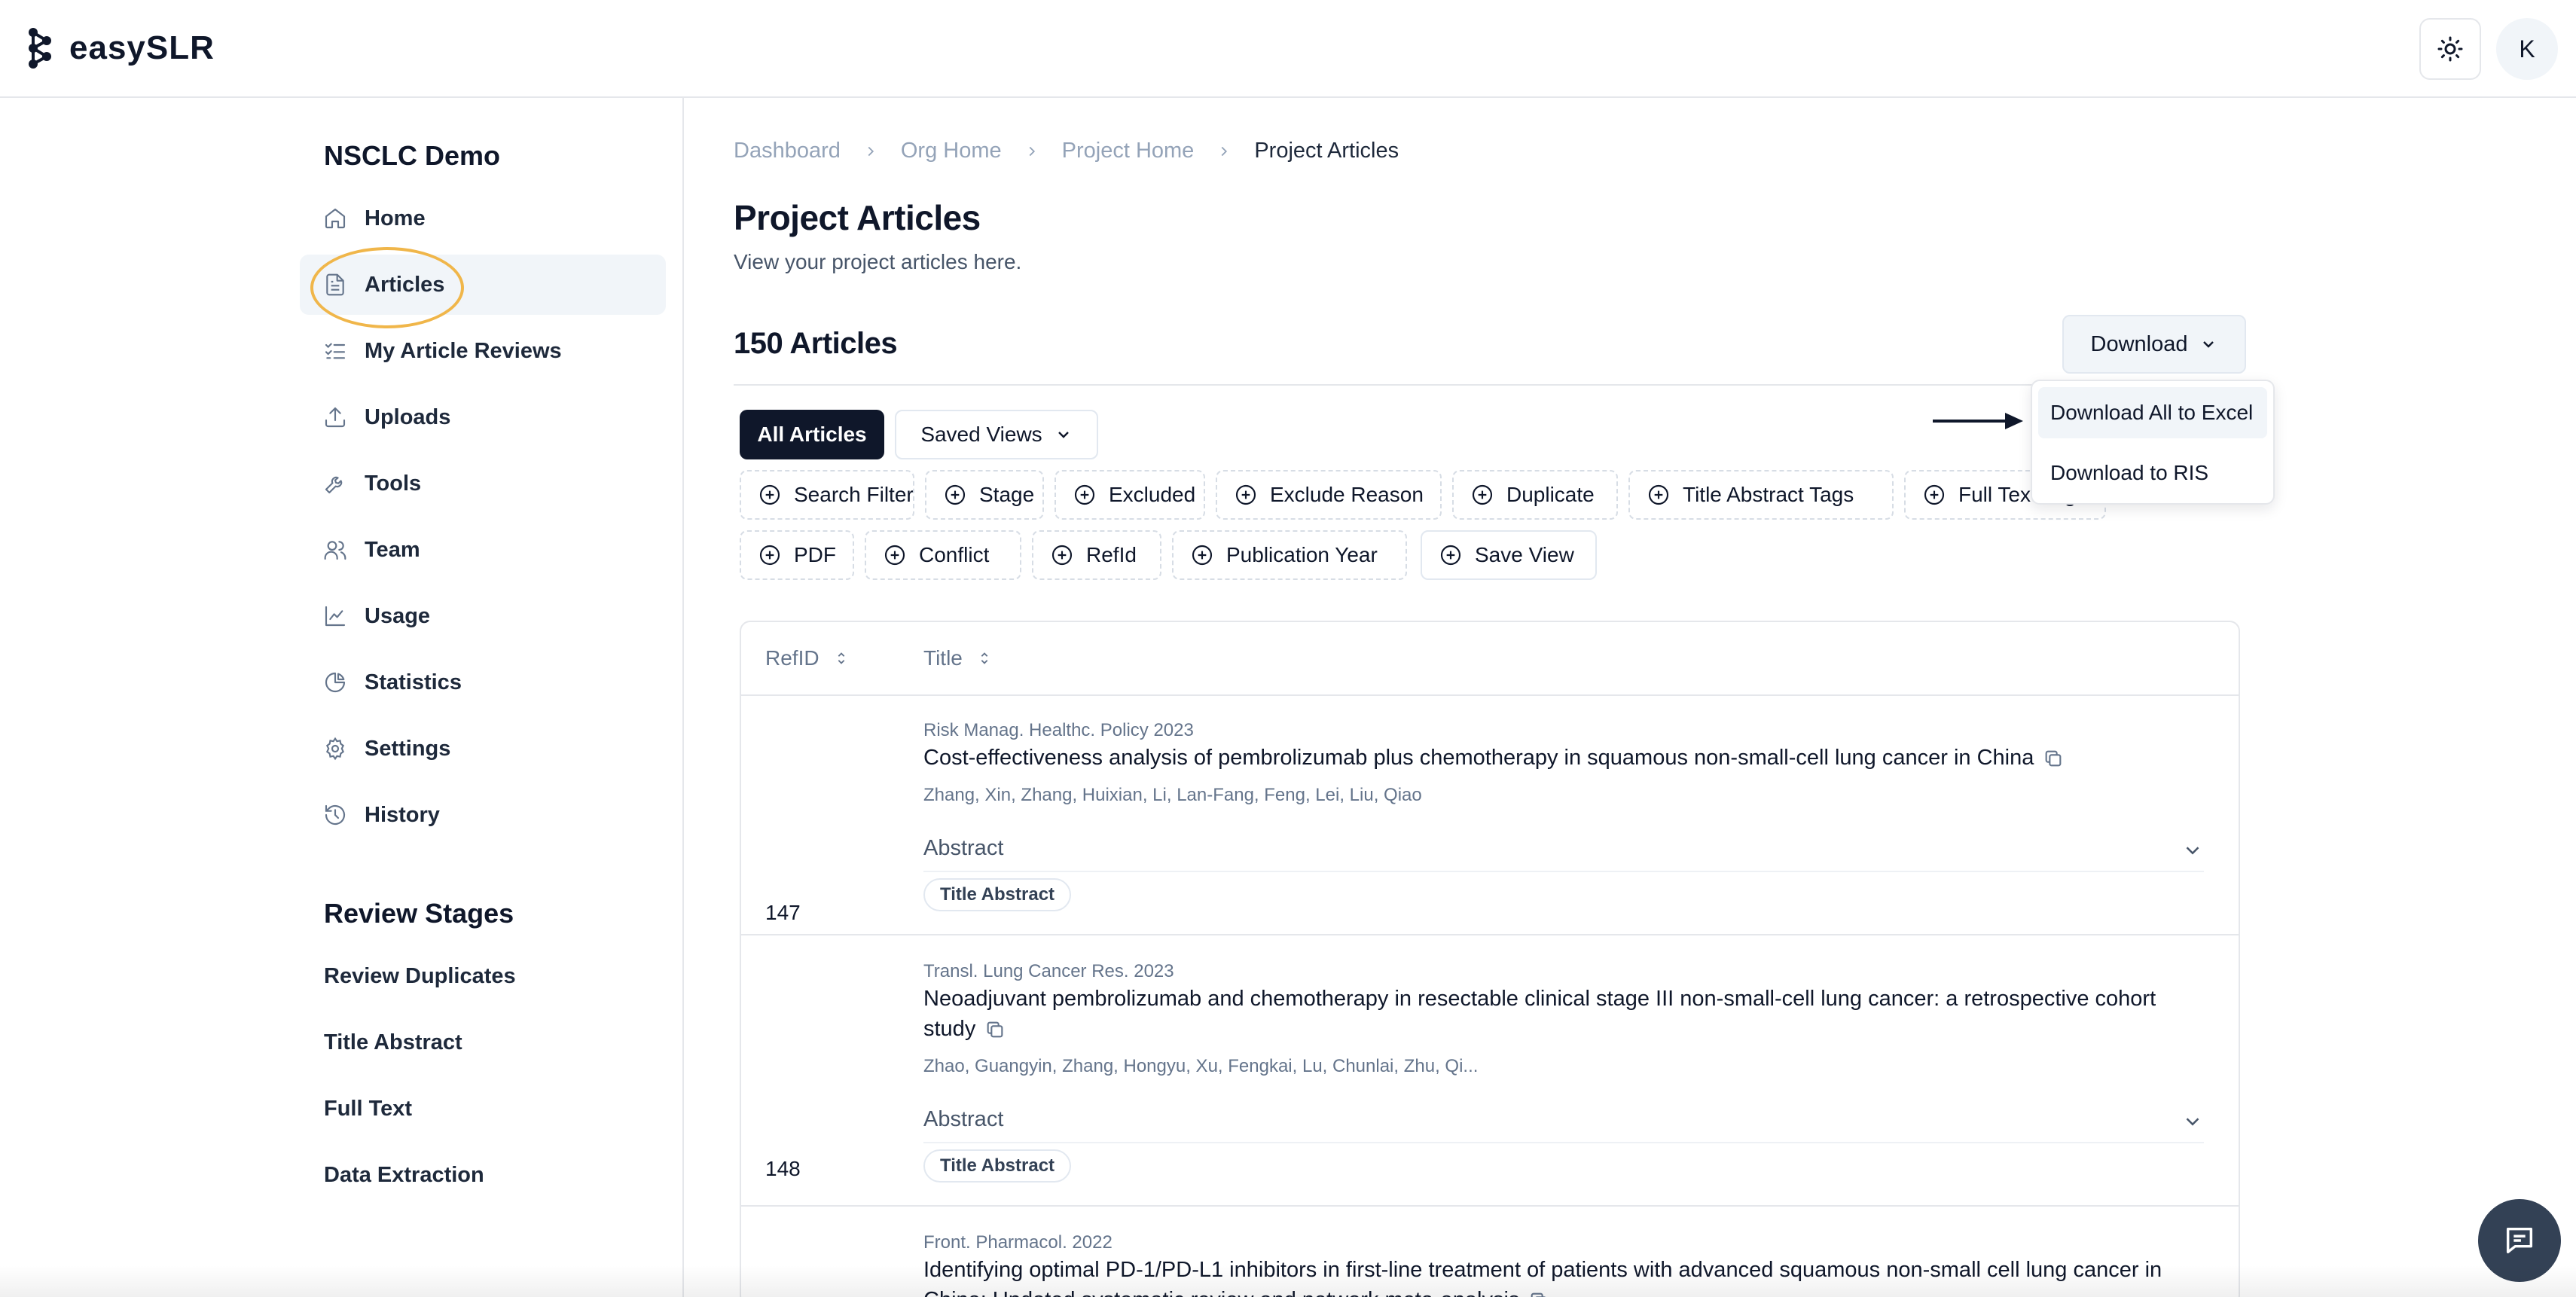 The image size is (2576, 1297). I want to click on filter-label: Publication Year, so click(1302, 554).